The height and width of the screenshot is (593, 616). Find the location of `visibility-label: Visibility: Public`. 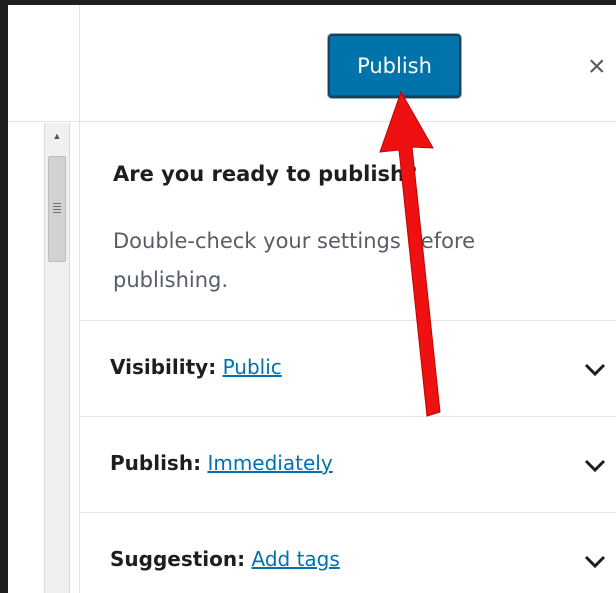

visibility-label: Visibility: Public is located at coordinates (196, 367).